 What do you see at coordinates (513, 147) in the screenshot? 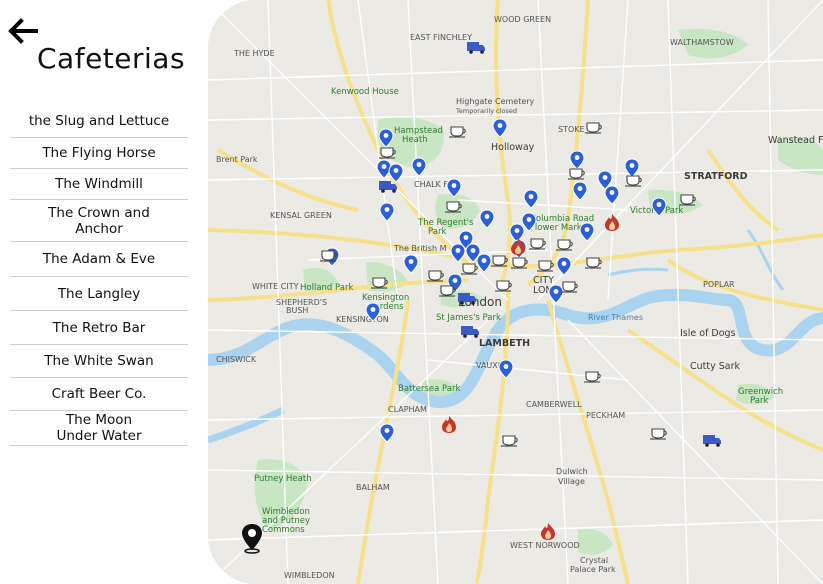
I see `svg-text: Holloway` at bounding box center [513, 147].